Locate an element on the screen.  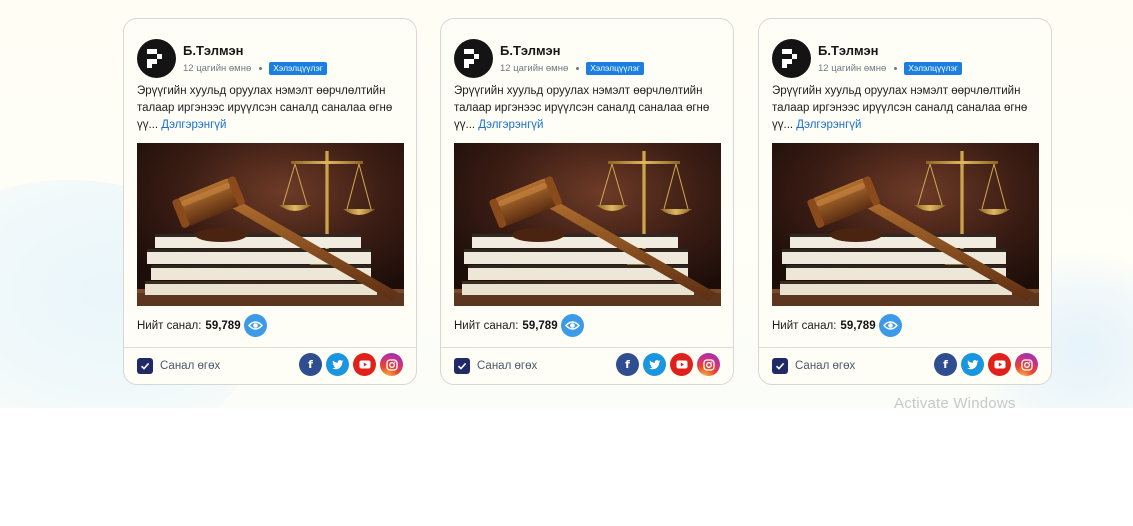
windows-activation-watermark: Activate Windows is located at coordinates (955, 403).